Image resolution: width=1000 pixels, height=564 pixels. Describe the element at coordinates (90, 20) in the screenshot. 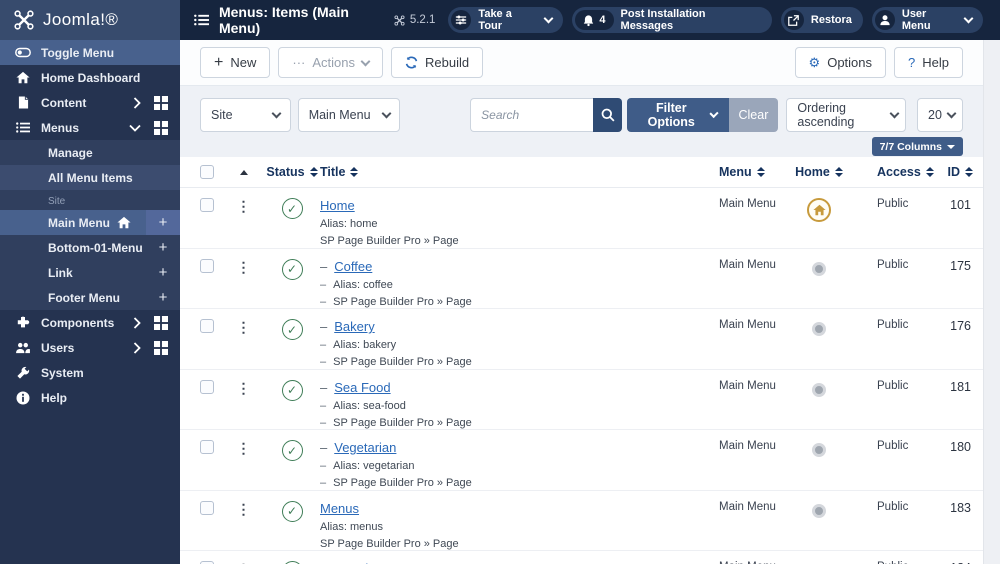

I see `joomla-brand: Joomla!®` at that location.